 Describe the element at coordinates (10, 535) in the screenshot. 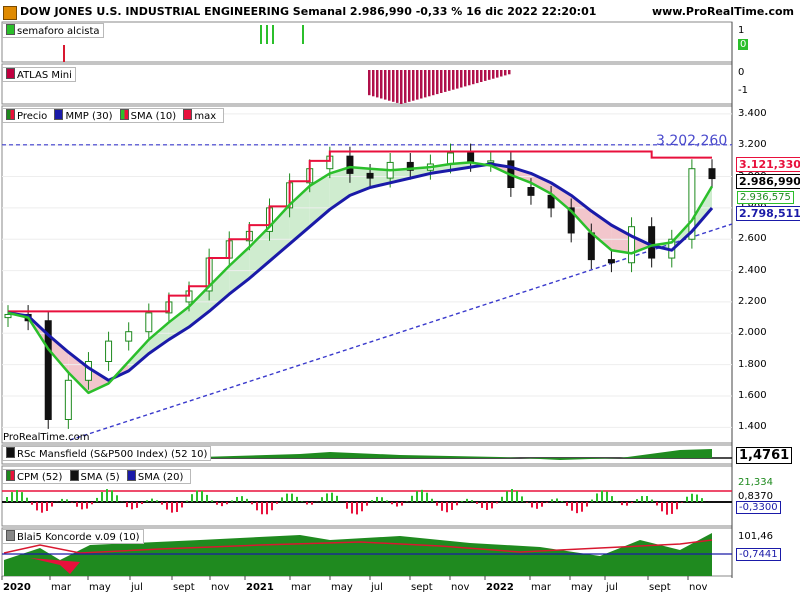

I see `koncorde-swatch-icon` at that location.